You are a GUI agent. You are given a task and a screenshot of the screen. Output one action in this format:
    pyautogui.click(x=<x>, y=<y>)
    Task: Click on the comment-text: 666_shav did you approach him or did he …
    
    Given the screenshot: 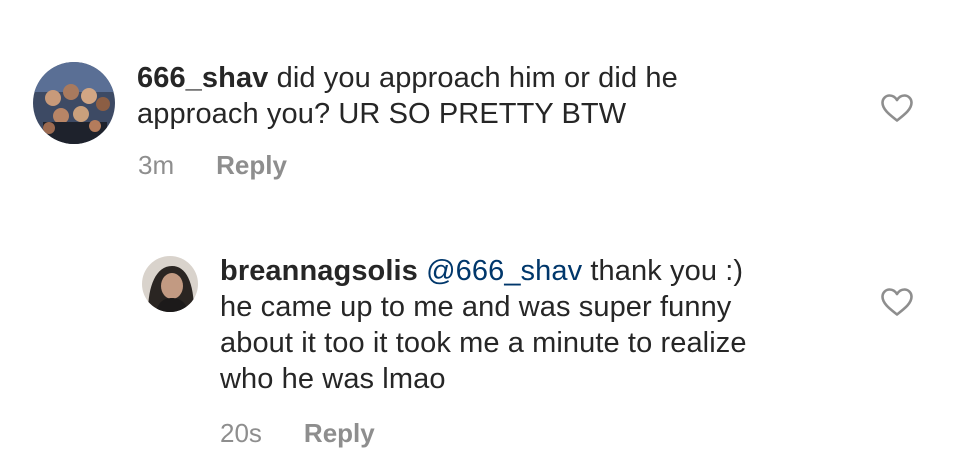 What is the action you would take?
    pyautogui.click(x=487, y=96)
    